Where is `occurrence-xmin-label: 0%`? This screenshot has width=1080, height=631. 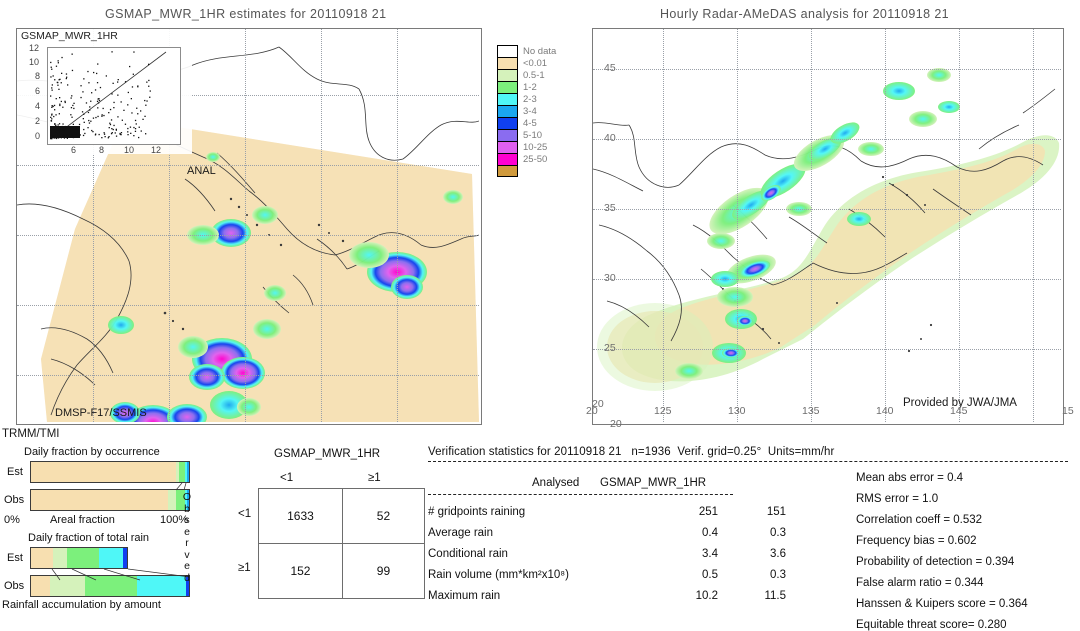 occurrence-xmin-label: 0% is located at coordinates (12, 520).